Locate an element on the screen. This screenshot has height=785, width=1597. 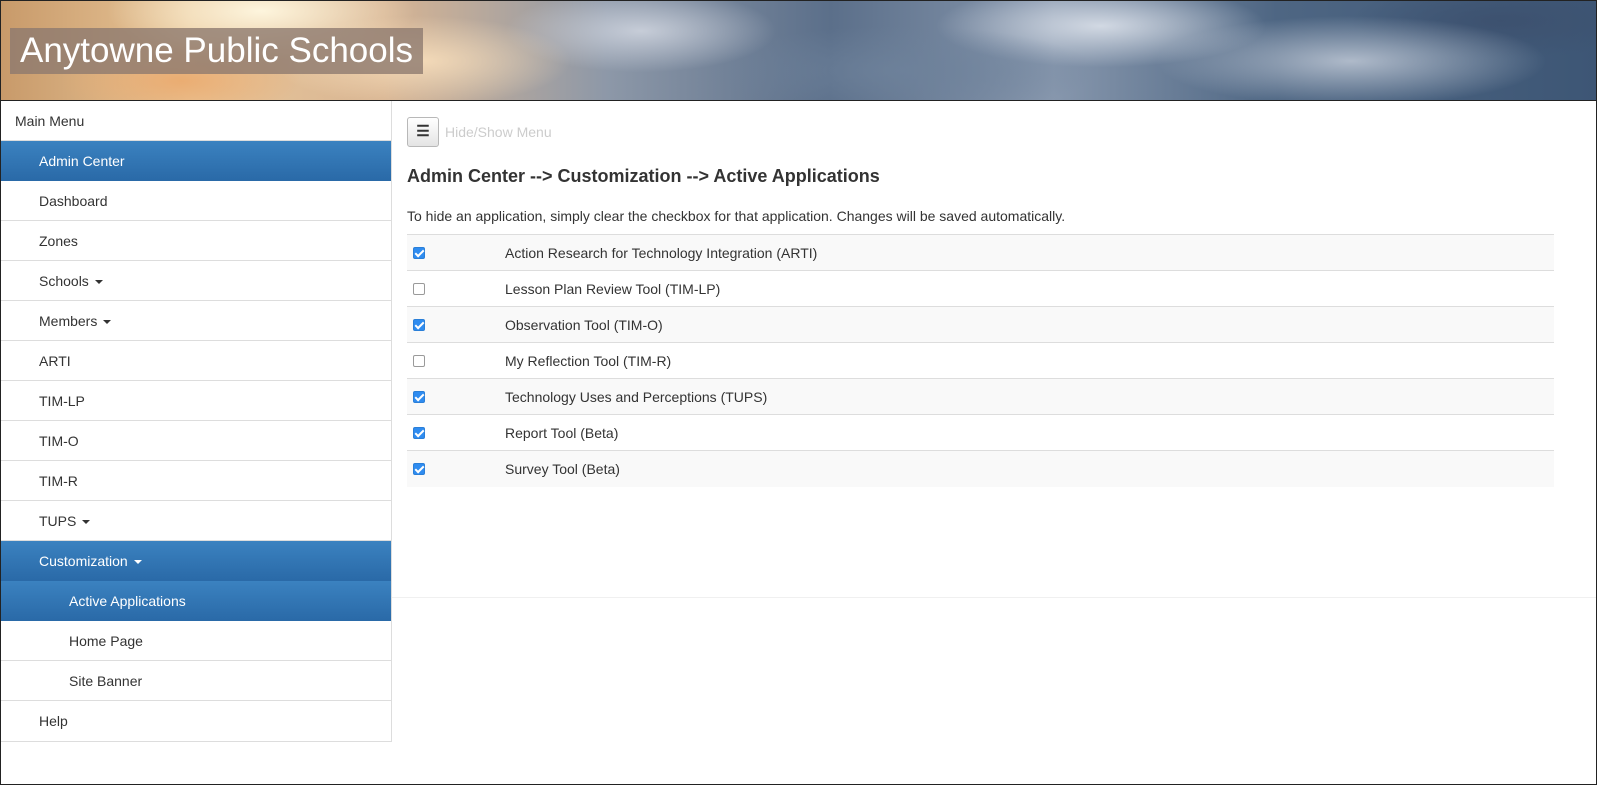
sidebar-item-site-banner: Site Banner is located at coordinates (196, 681).